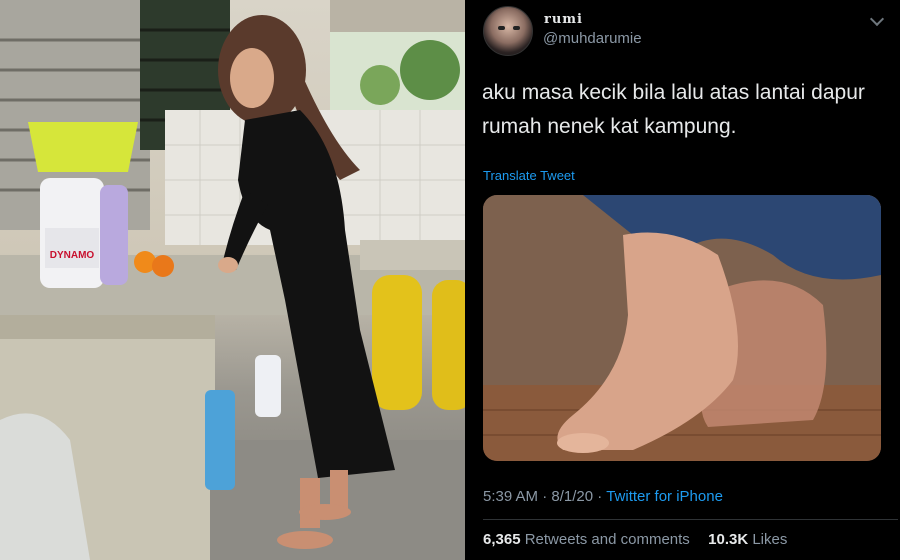  Describe the element at coordinates (607, 539) in the screenshot. I see `retweets-label: Retweets and comments` at that location.